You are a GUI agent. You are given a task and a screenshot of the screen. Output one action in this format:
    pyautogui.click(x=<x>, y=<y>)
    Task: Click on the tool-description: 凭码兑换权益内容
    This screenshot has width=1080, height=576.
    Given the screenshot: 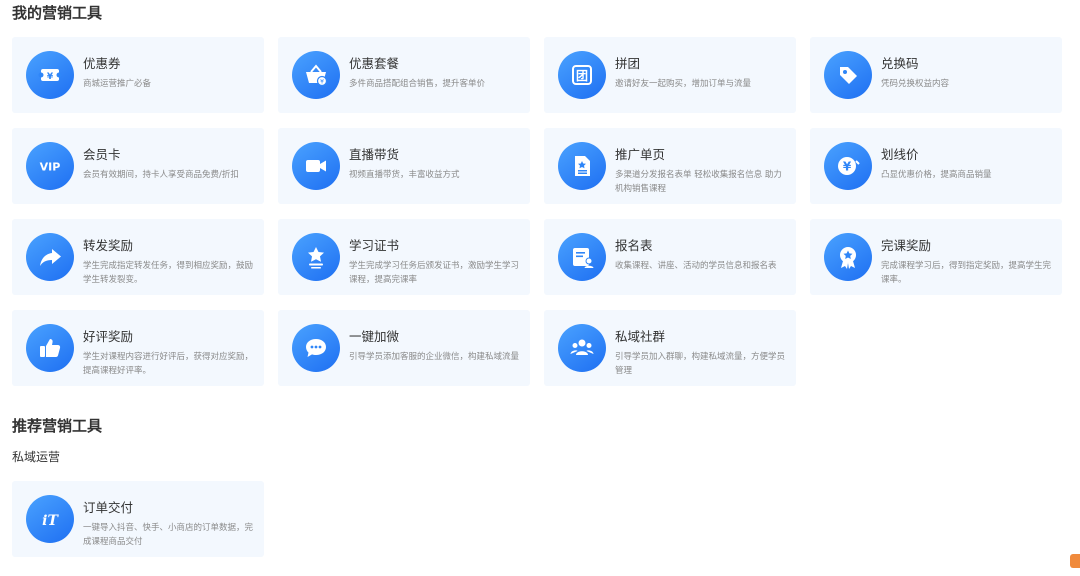 What is the action you would take?
    pyautogui.click(x=915, y=84)
    